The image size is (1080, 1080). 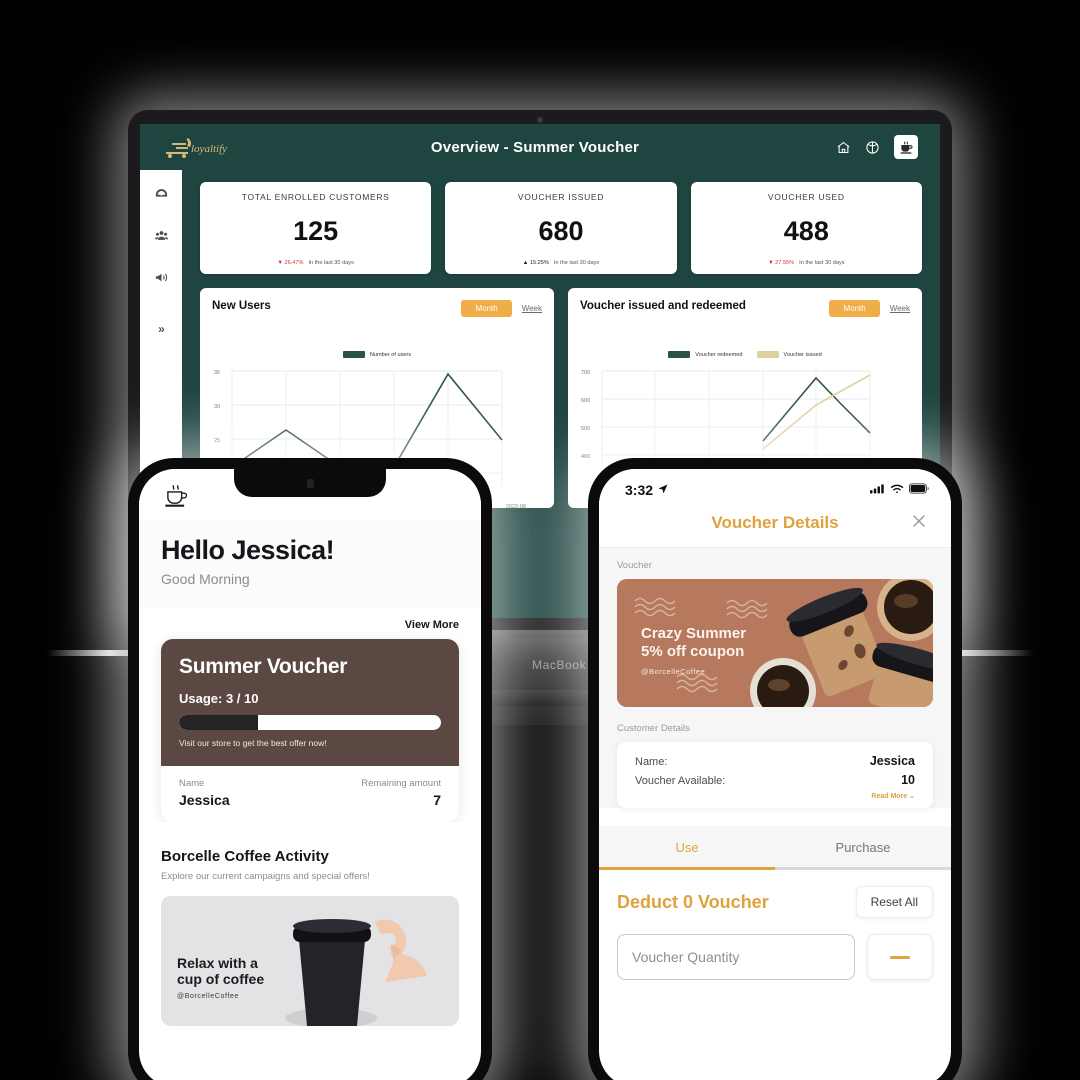 I want to click on coffee-avatar-icon, so click(x=906, y=147).